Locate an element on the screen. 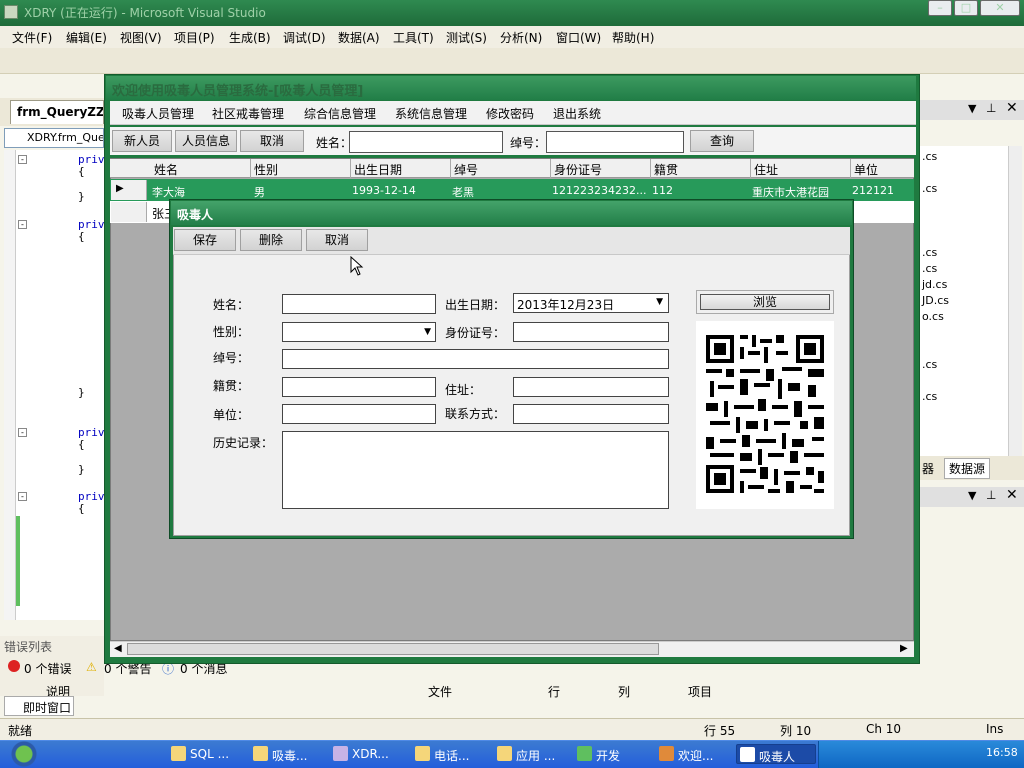 This screenshot has width=1024, height=768. id-input is located at coordinates (591, 332).